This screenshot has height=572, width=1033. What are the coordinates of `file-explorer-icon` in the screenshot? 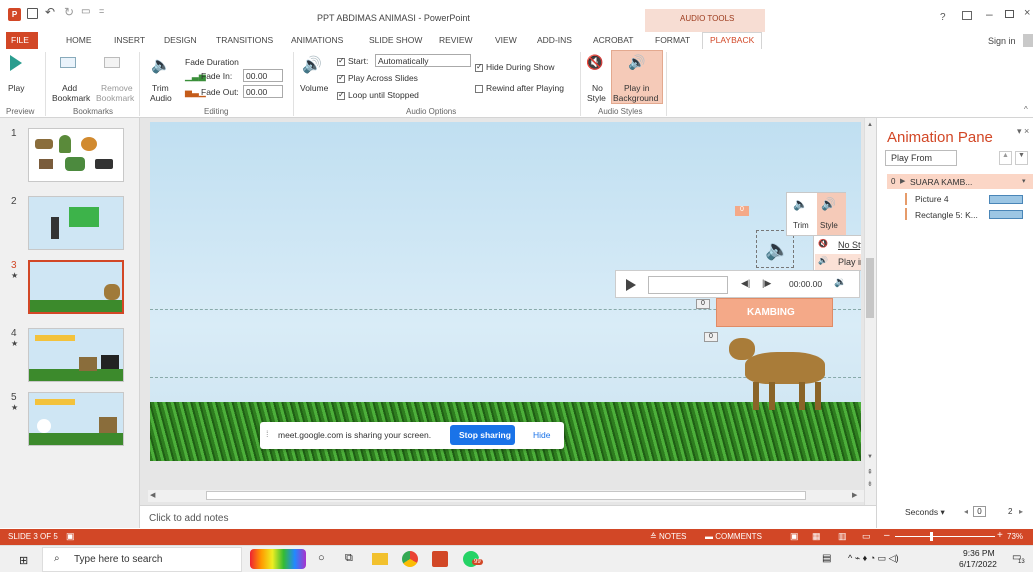 It's located at (380, 559).